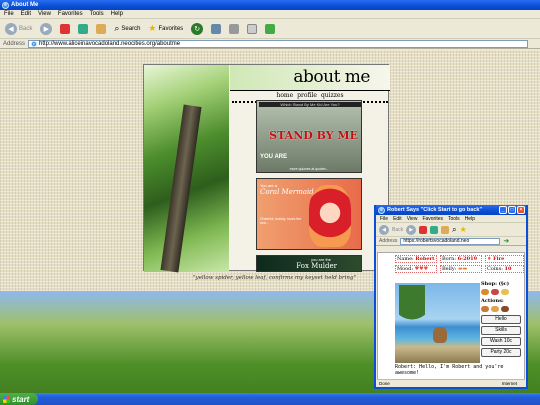 The width and height of the screenshot is (540, 405). I want to click on popup-address-label: Address, so click(388, 241).